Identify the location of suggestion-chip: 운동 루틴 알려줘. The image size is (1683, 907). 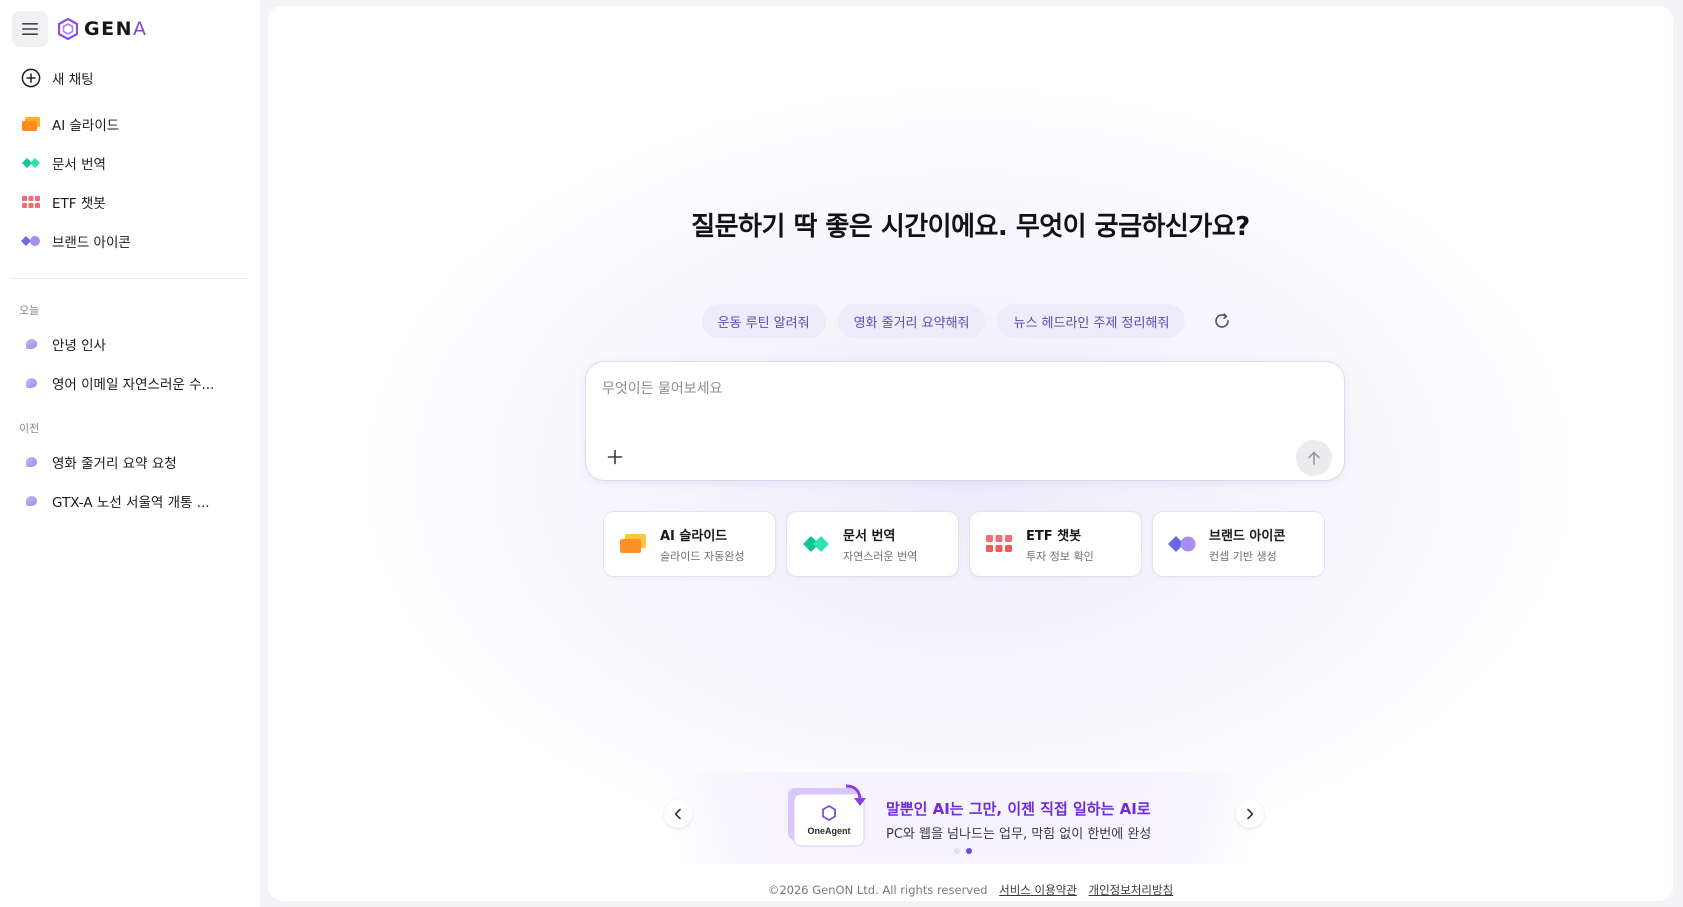
(763, 321).